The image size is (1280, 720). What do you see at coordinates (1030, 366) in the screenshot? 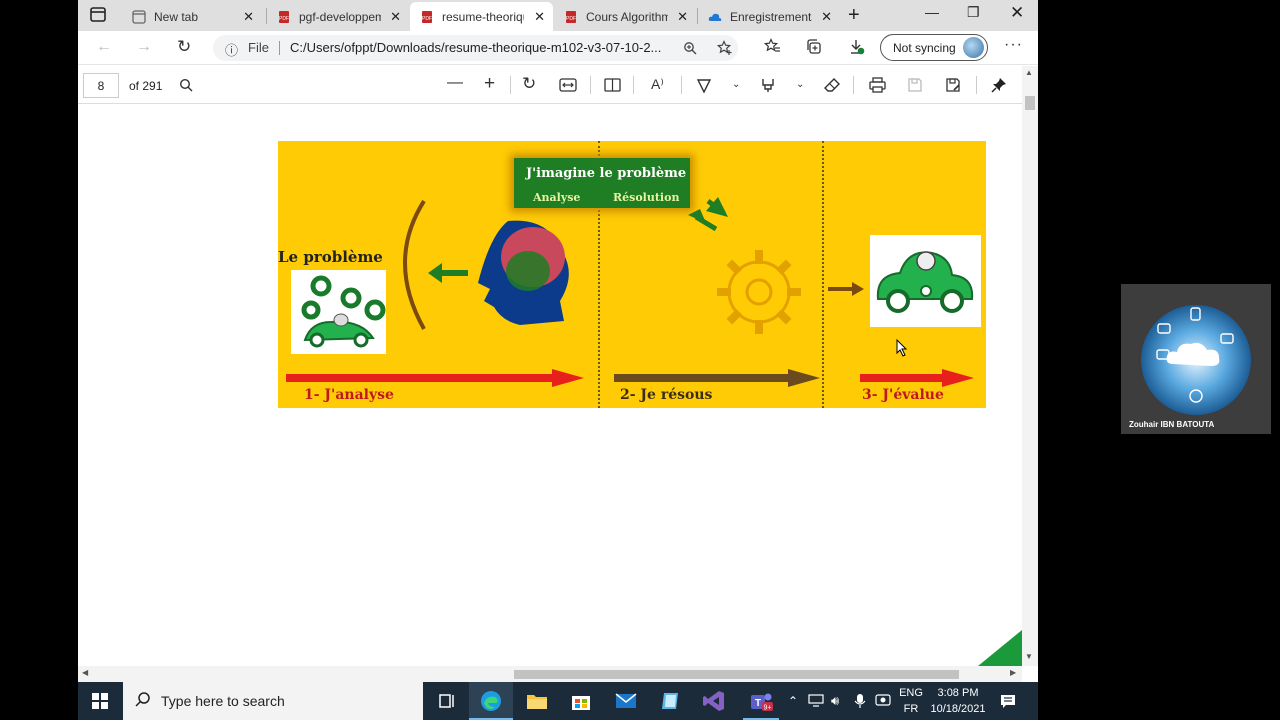
I see `vertical-scrollbar: ▲ ▼` at bounding box center [1030, 366].